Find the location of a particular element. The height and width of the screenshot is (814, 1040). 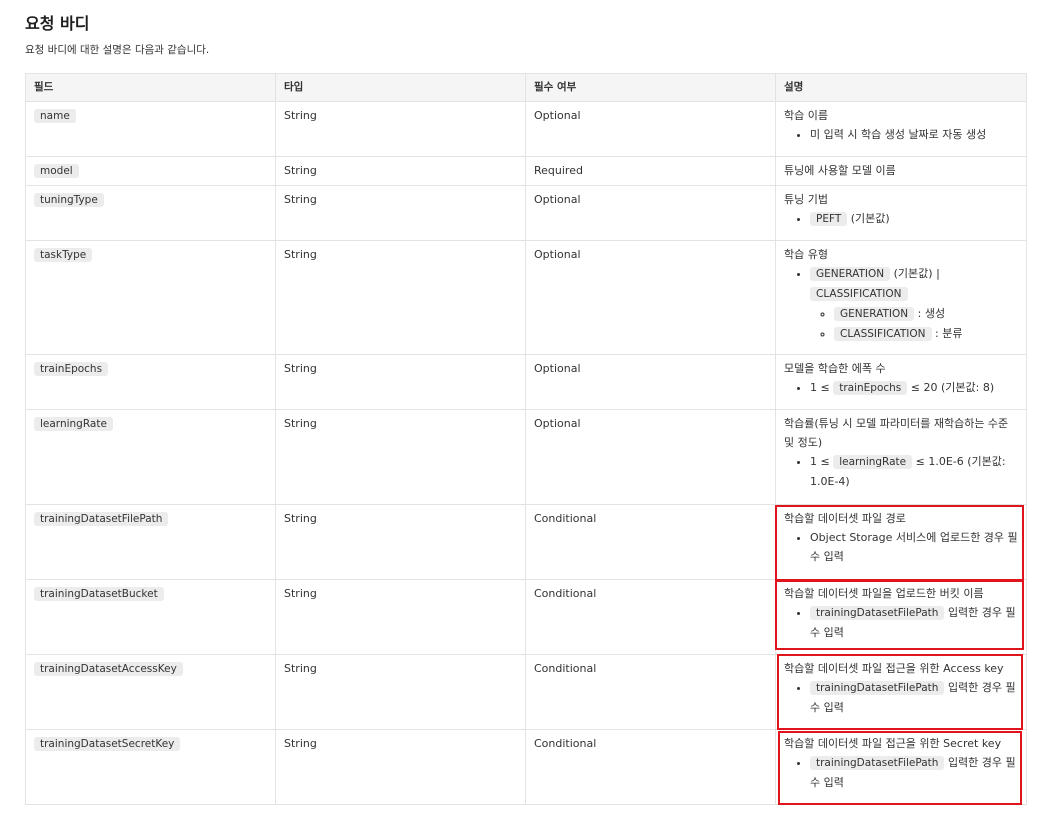

description-bullet: 1 ≤ trainEpochs ≤ 20 (기본값: 8) is located at coordinates (914, 388).